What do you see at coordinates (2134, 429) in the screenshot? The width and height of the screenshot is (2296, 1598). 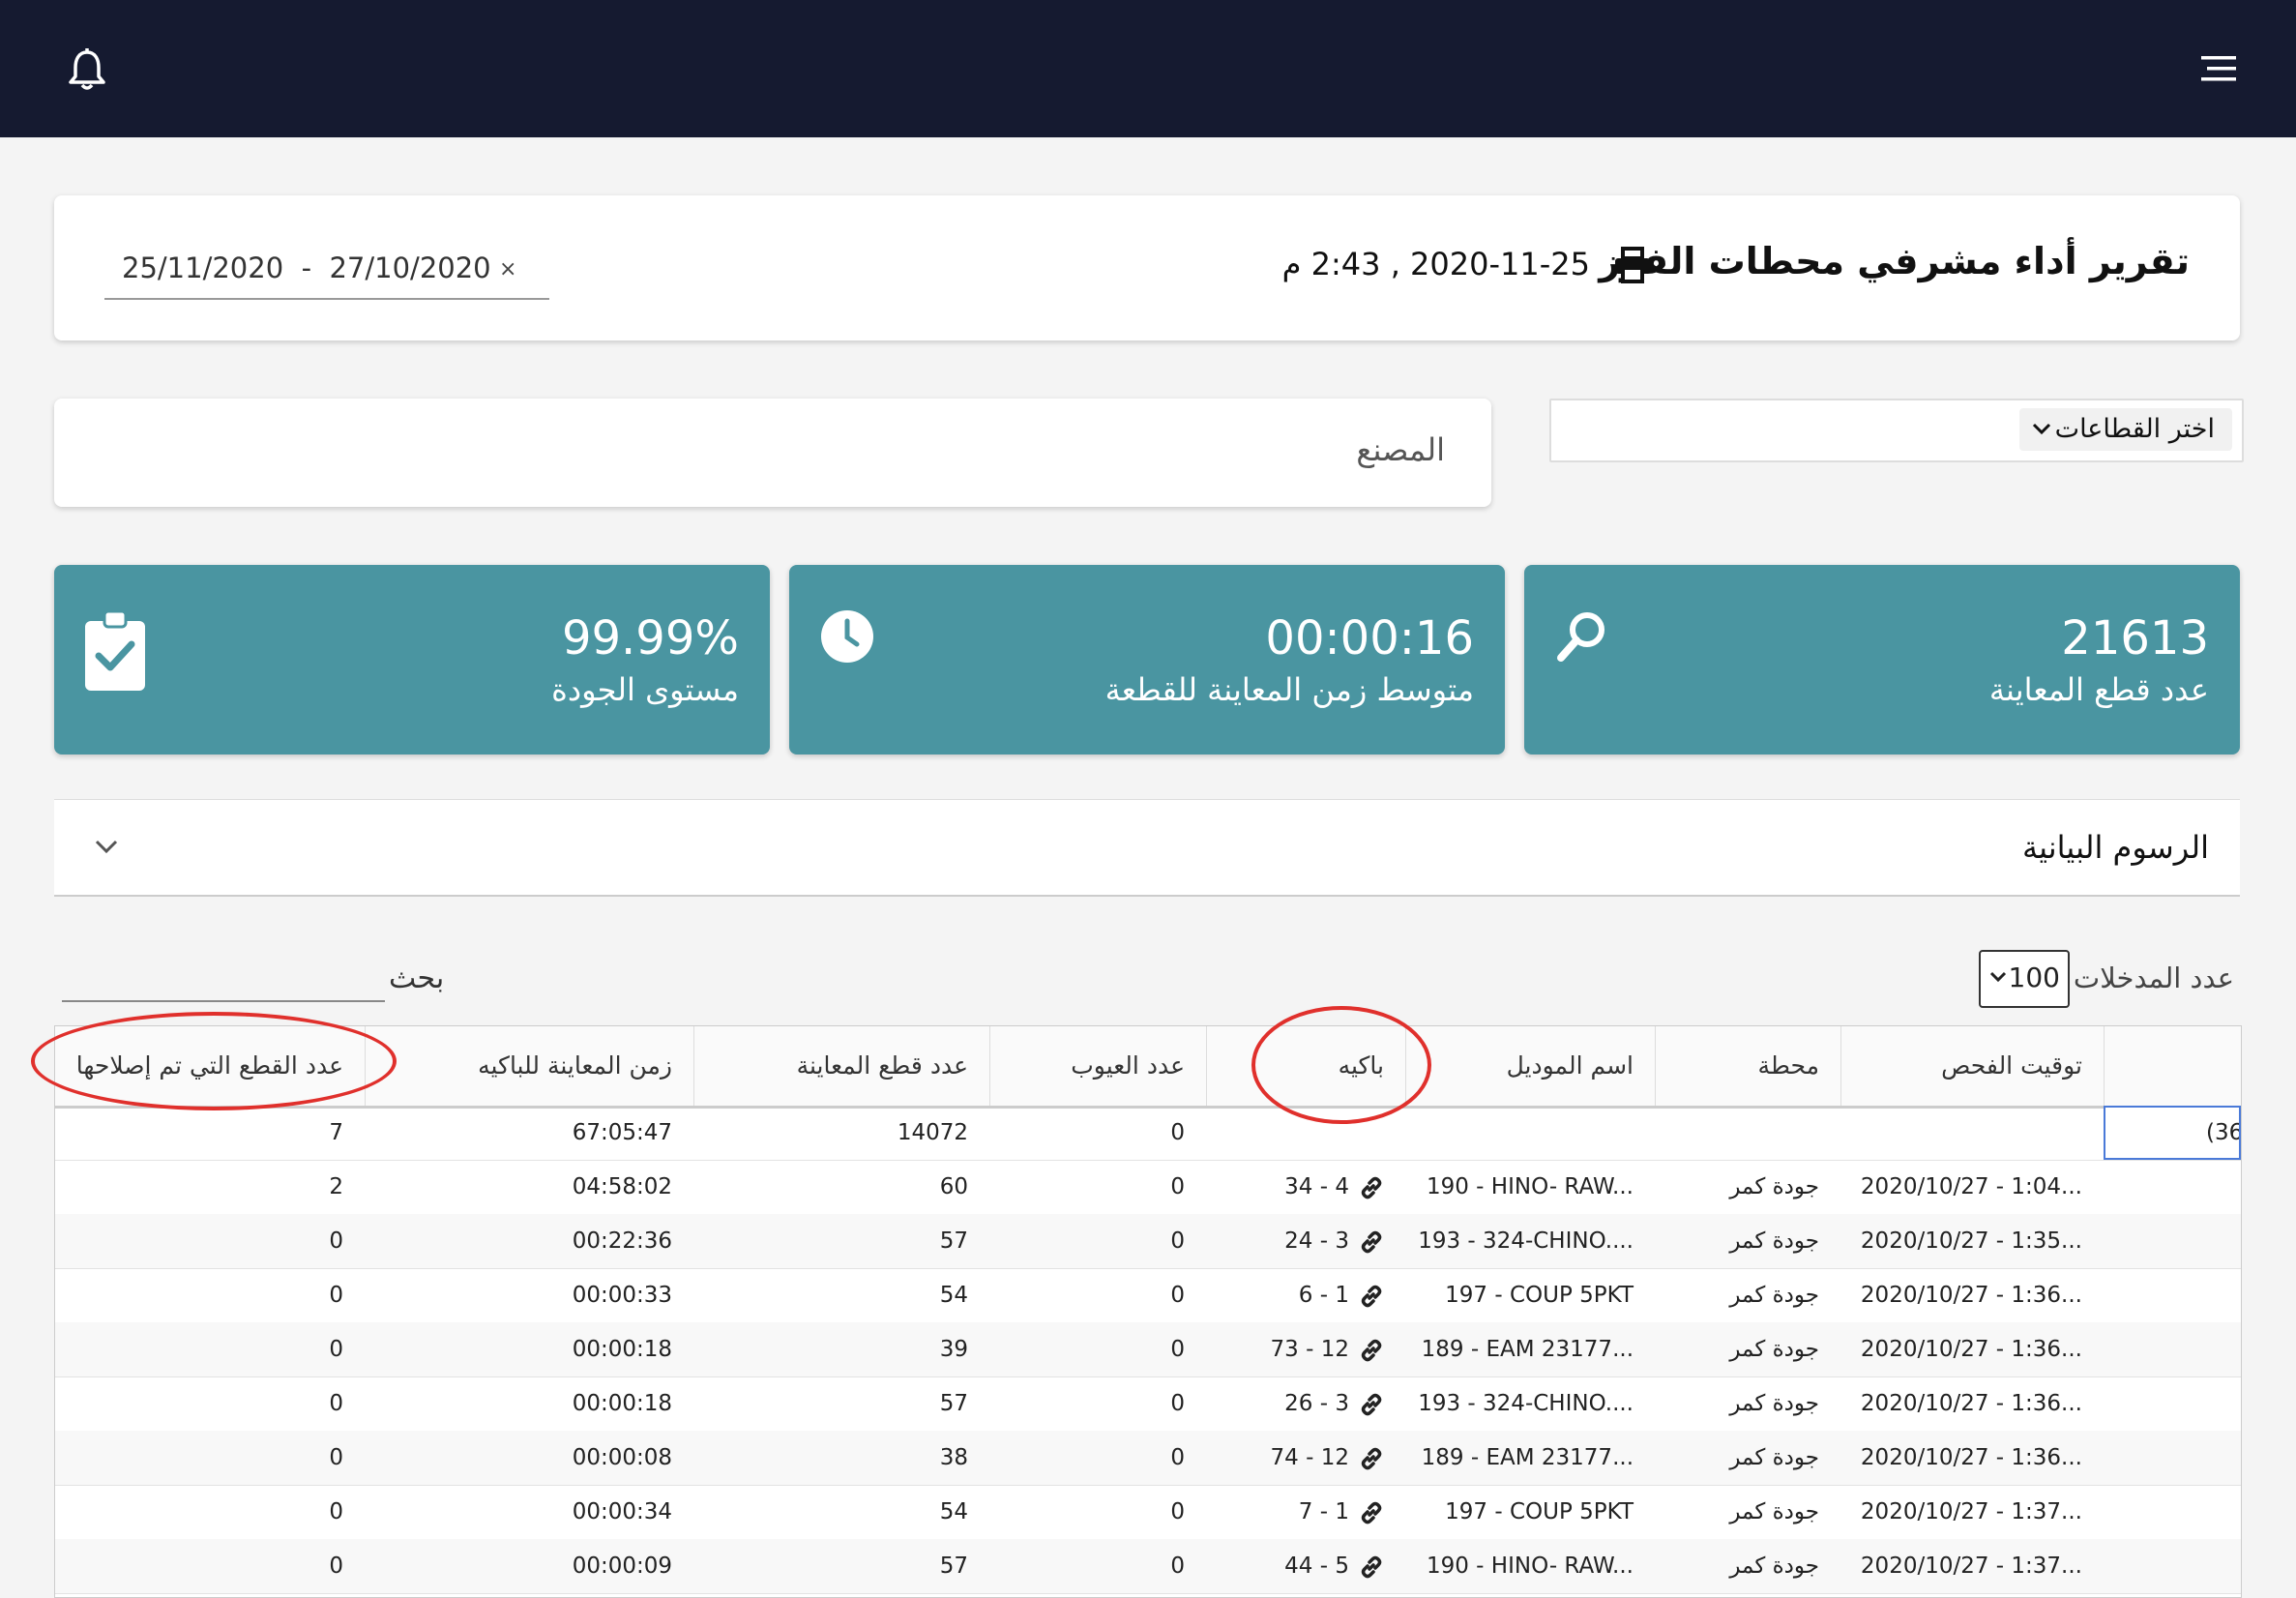 I see `sectors-dropdown-label: اختر القطاعات` at bounding box center [2134, 429].